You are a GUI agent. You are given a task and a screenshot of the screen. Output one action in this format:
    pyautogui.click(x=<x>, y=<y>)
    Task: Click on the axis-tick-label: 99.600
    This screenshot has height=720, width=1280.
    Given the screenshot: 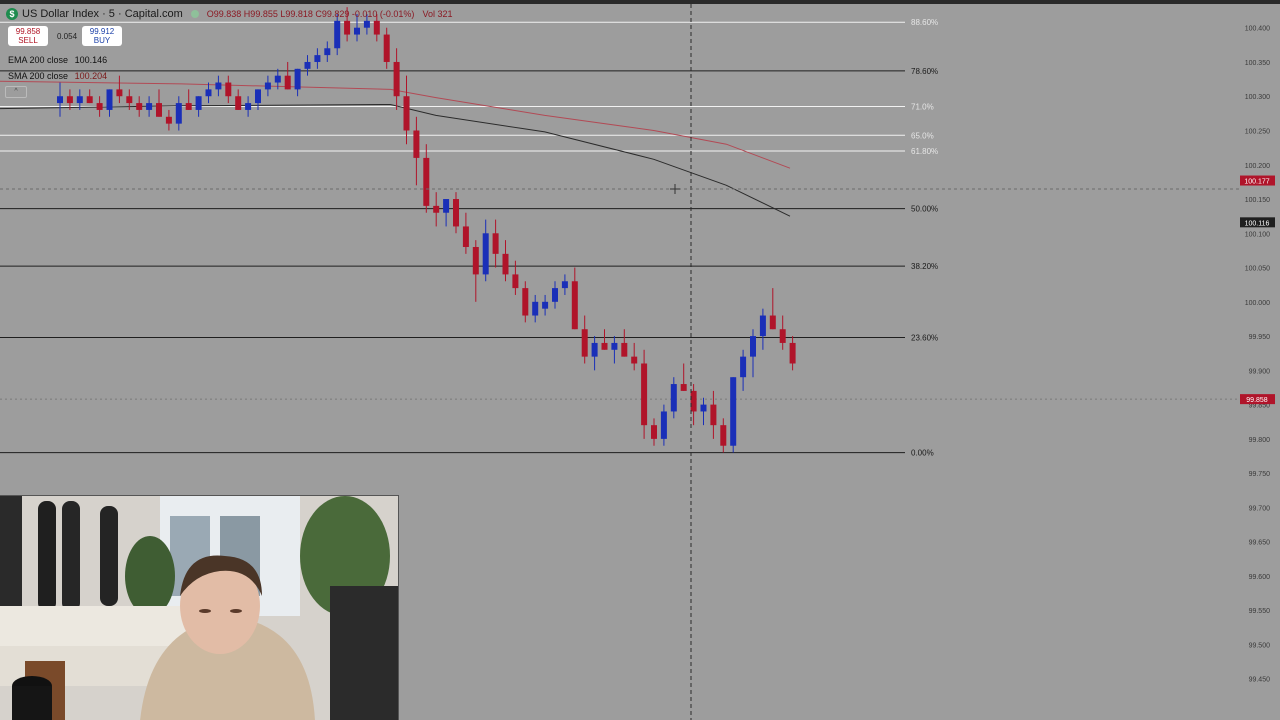 What is the action you would take?
    pyautogui.click(x=1260, y=577)
    